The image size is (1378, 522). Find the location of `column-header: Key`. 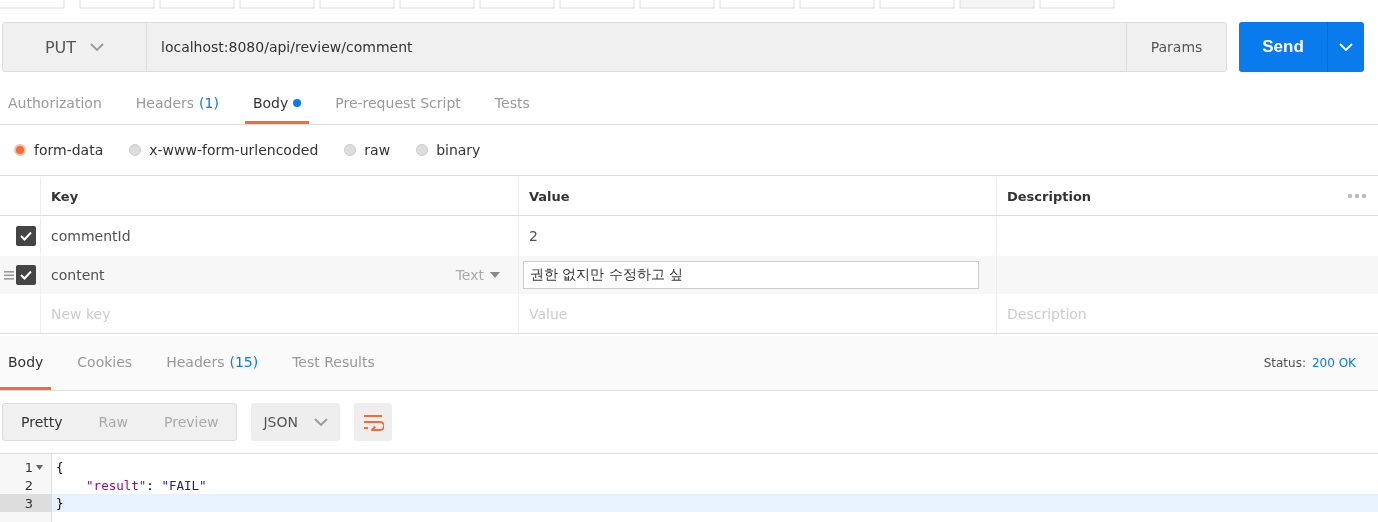

column-header: Key is located at coordinates (279, 196).